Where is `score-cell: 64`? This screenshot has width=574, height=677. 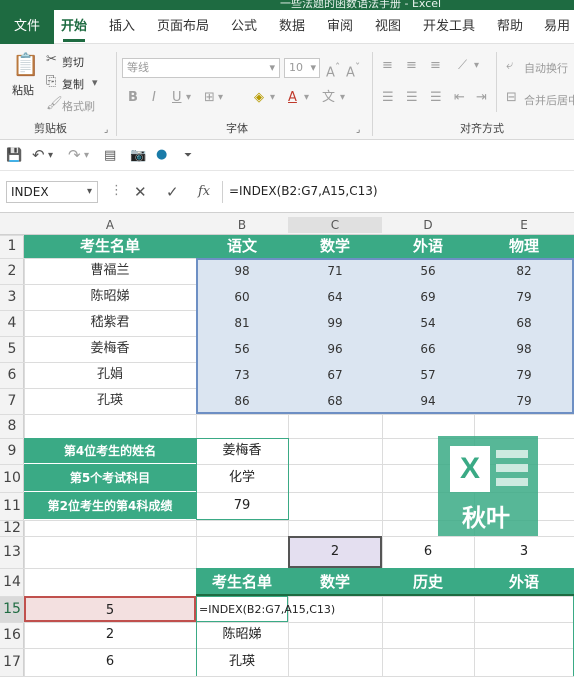 score-cell: 64 is located at coordinates (335, 297).